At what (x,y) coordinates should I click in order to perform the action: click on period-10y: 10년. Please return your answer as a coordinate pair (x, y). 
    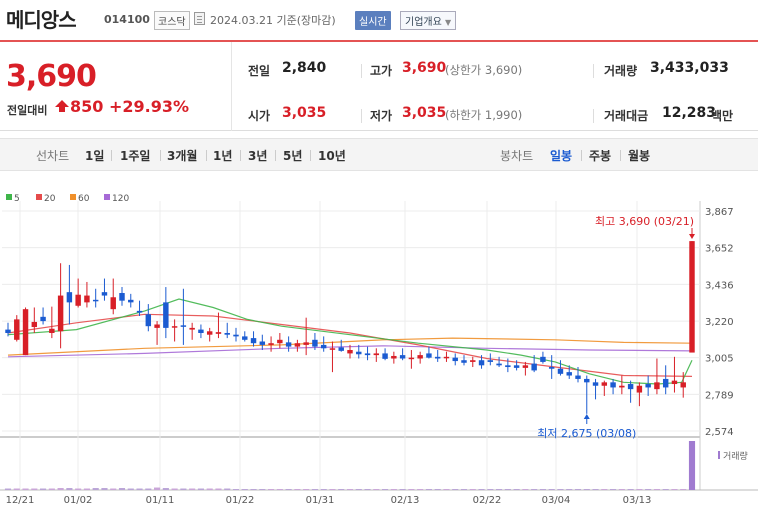
    Looking at the image, I should click on (332, 155).